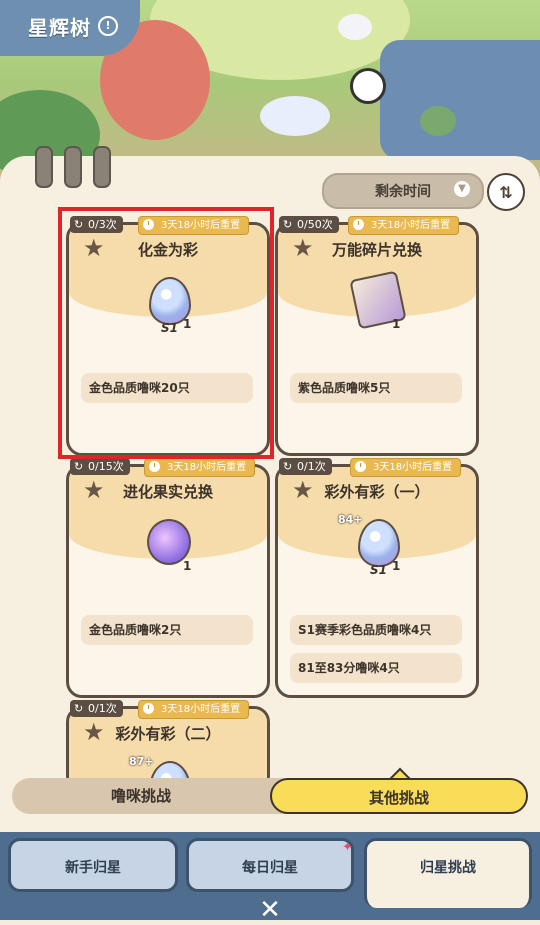 This screenshot has height=925, width=540. I want to click on card-title: 彩外有彩（二）, so click(168, 734).